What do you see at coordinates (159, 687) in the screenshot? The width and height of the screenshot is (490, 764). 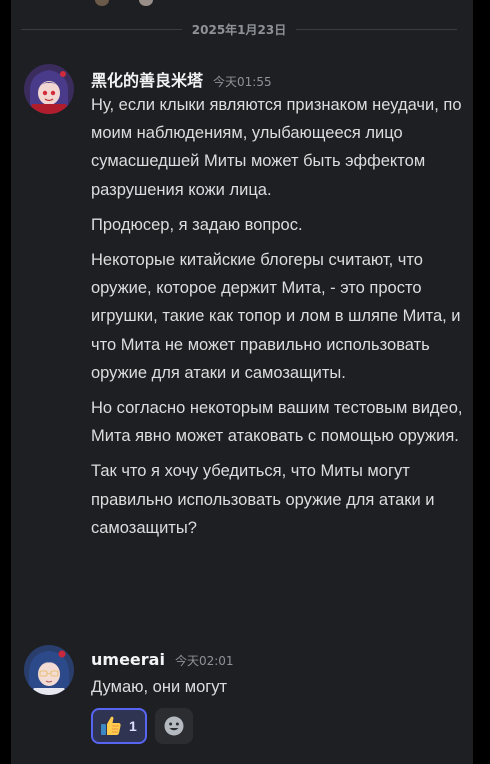 I see `message-paragraph: Думаю, они могут` at bounding box center [159, 687].